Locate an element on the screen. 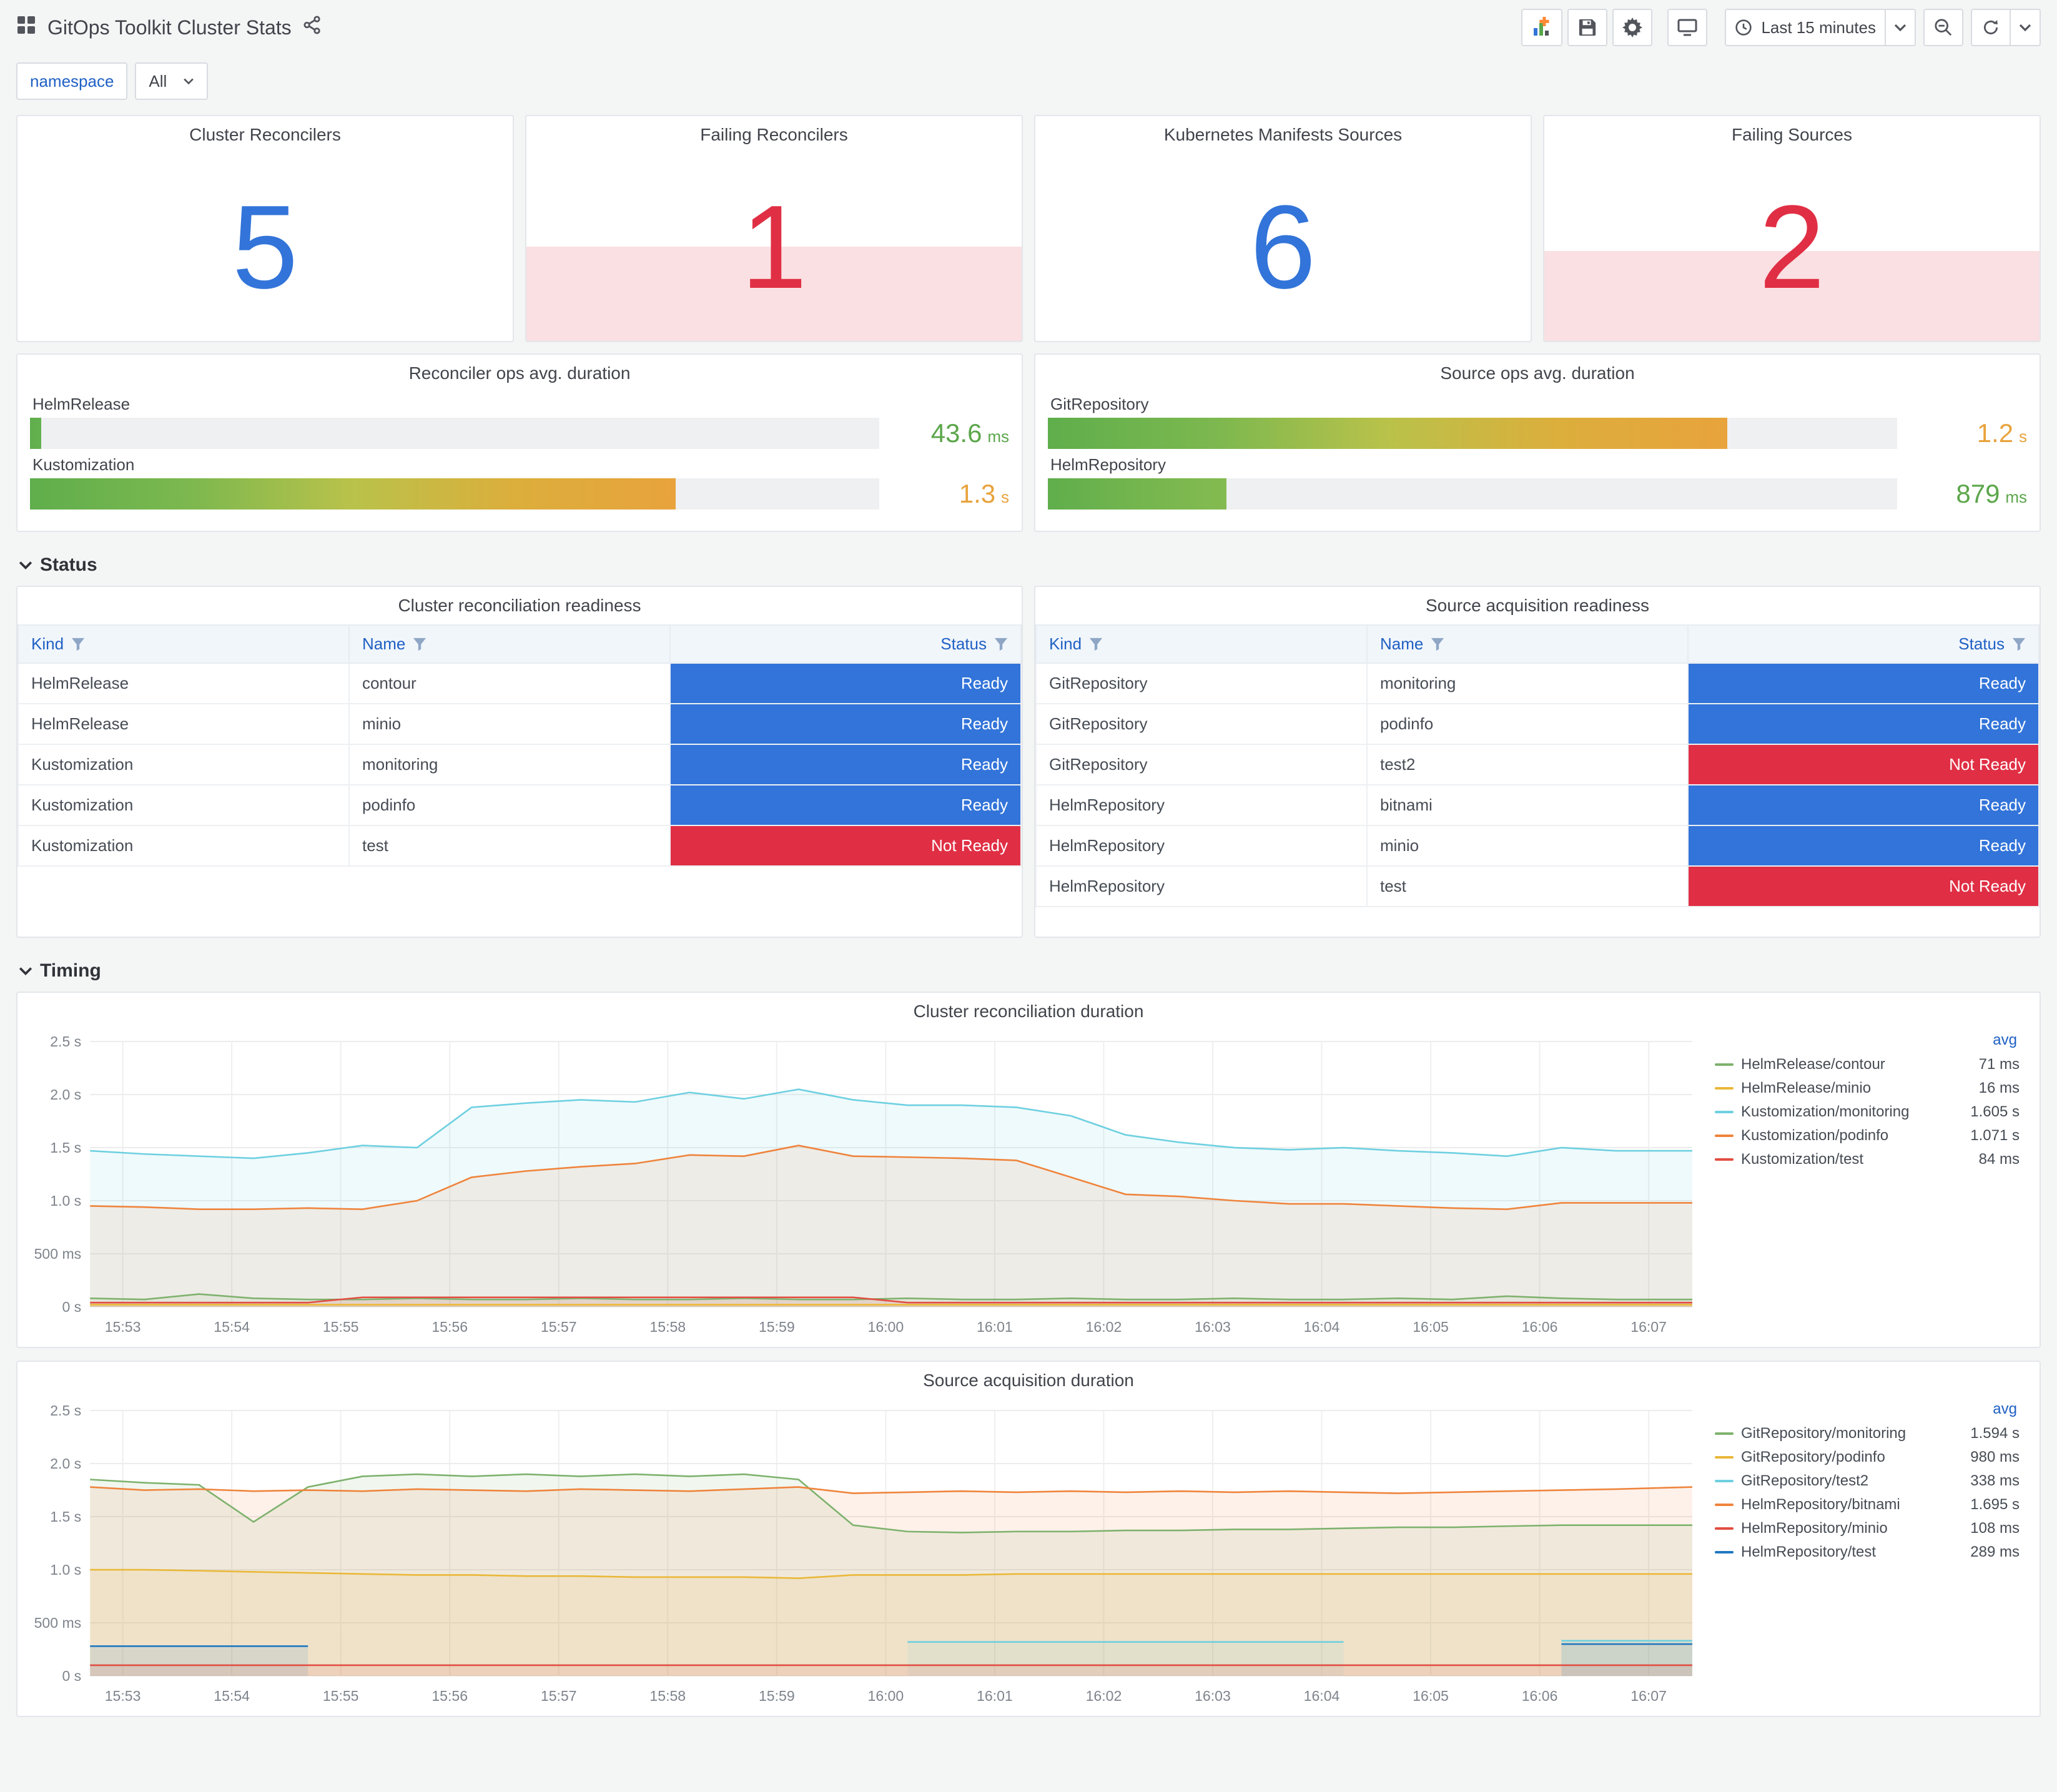 This screenshot has height=1792, width=2057. panel-title: Cluster reconciliation readiness is located at coordinates (519, 604).